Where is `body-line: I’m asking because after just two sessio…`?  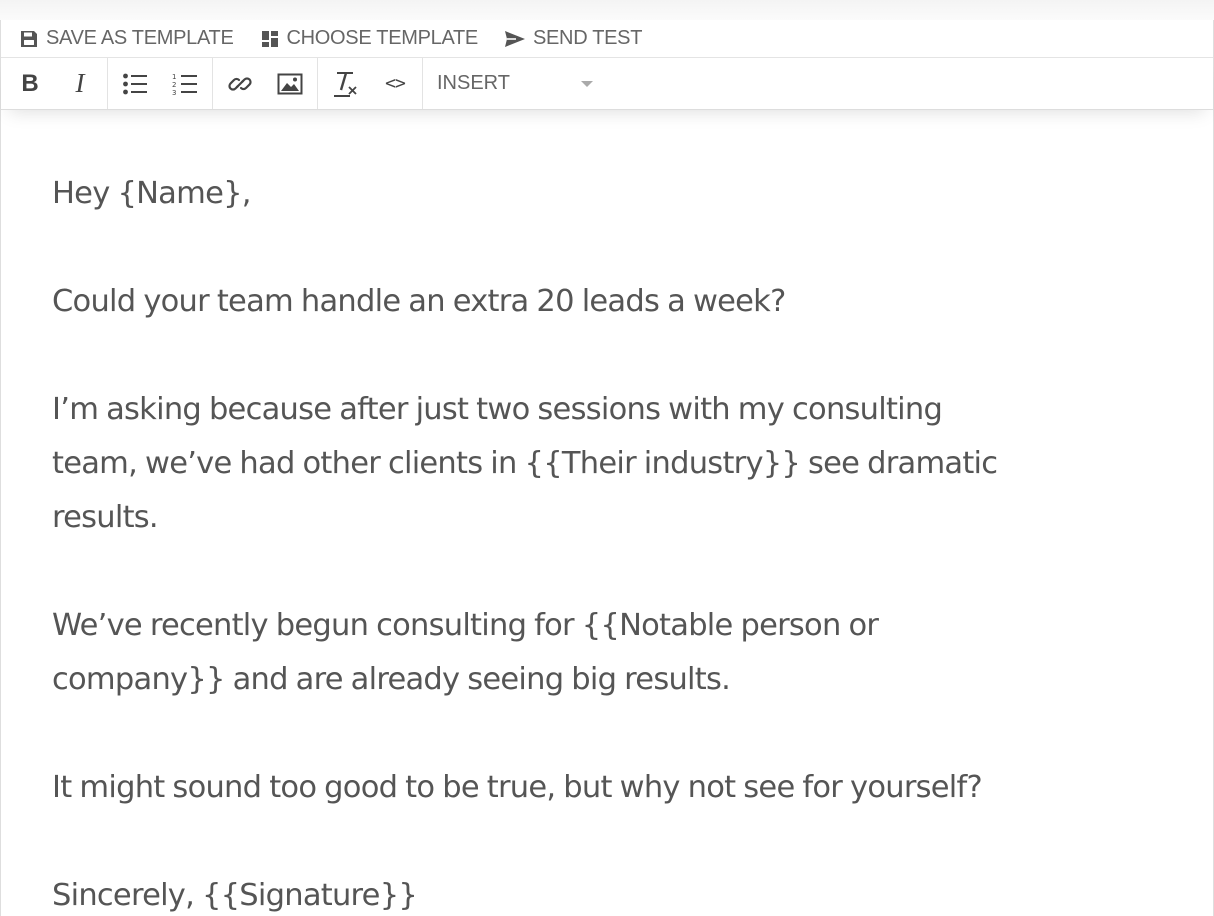
body-line: I’m asking because after just two sessio… is located at coordinates (497, 409).